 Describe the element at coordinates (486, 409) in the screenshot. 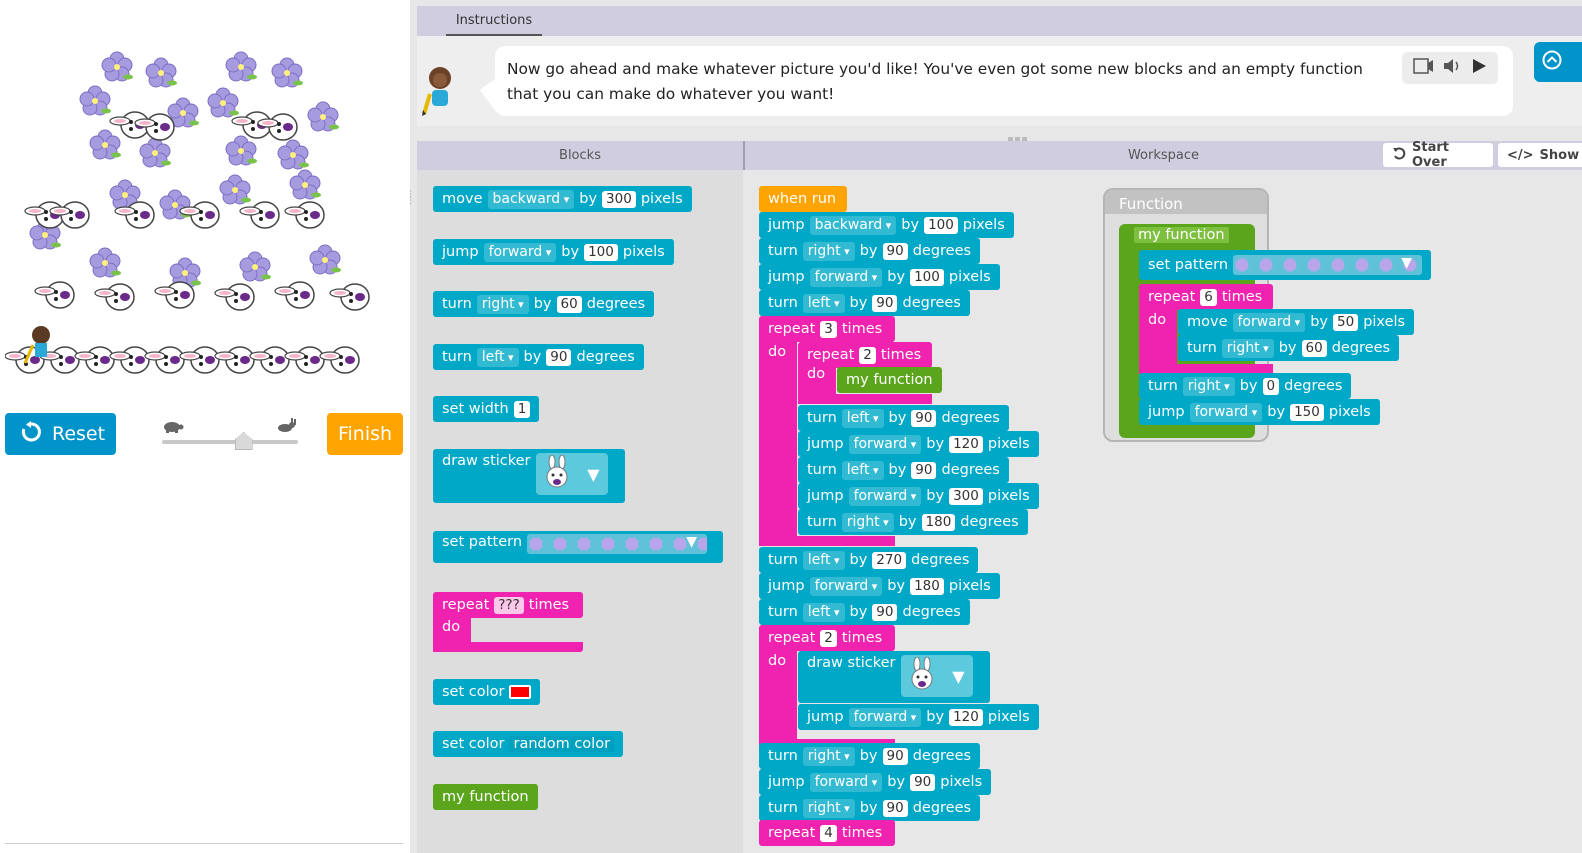

I see `toolbox-set-width-block: set width 1` at that location.